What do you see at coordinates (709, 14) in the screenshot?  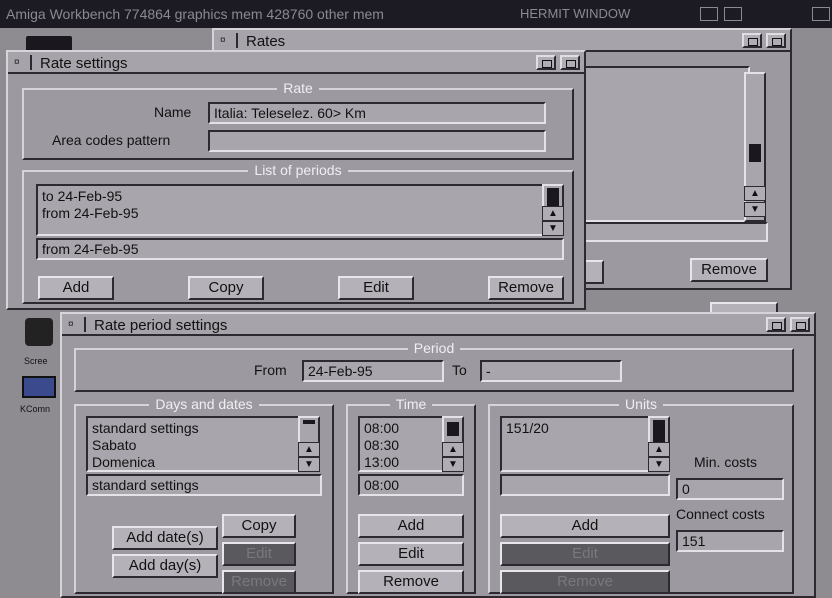 I see `zoom-icon` at bounding box center [709, 14].